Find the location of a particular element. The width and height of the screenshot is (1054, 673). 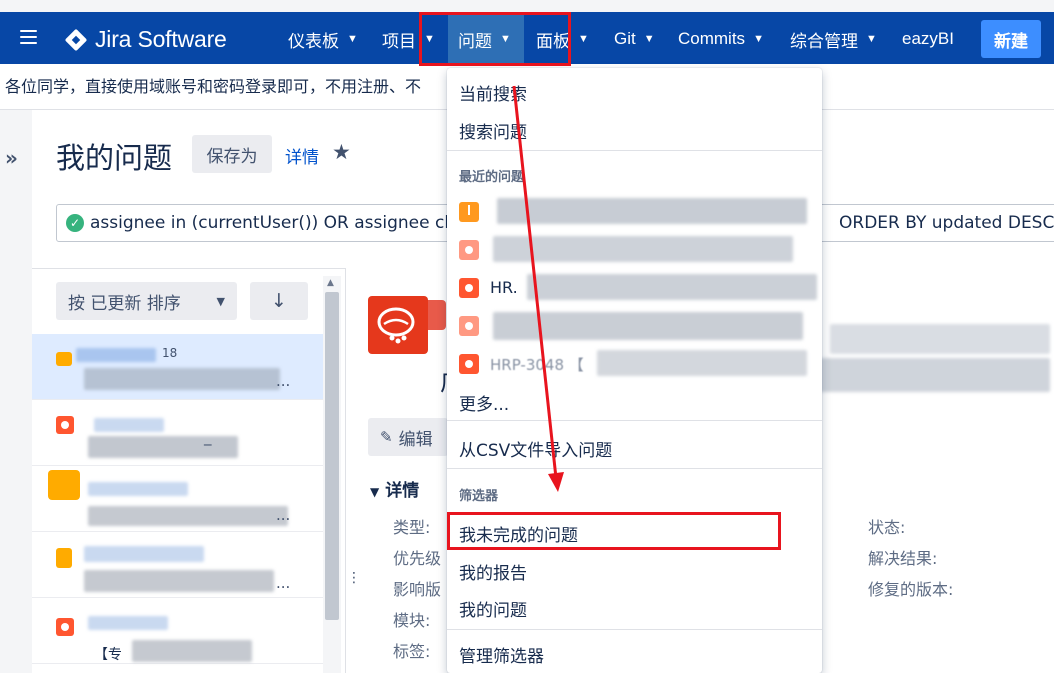

sort-direction-button: ↓ is located at coordinates (279, 301).